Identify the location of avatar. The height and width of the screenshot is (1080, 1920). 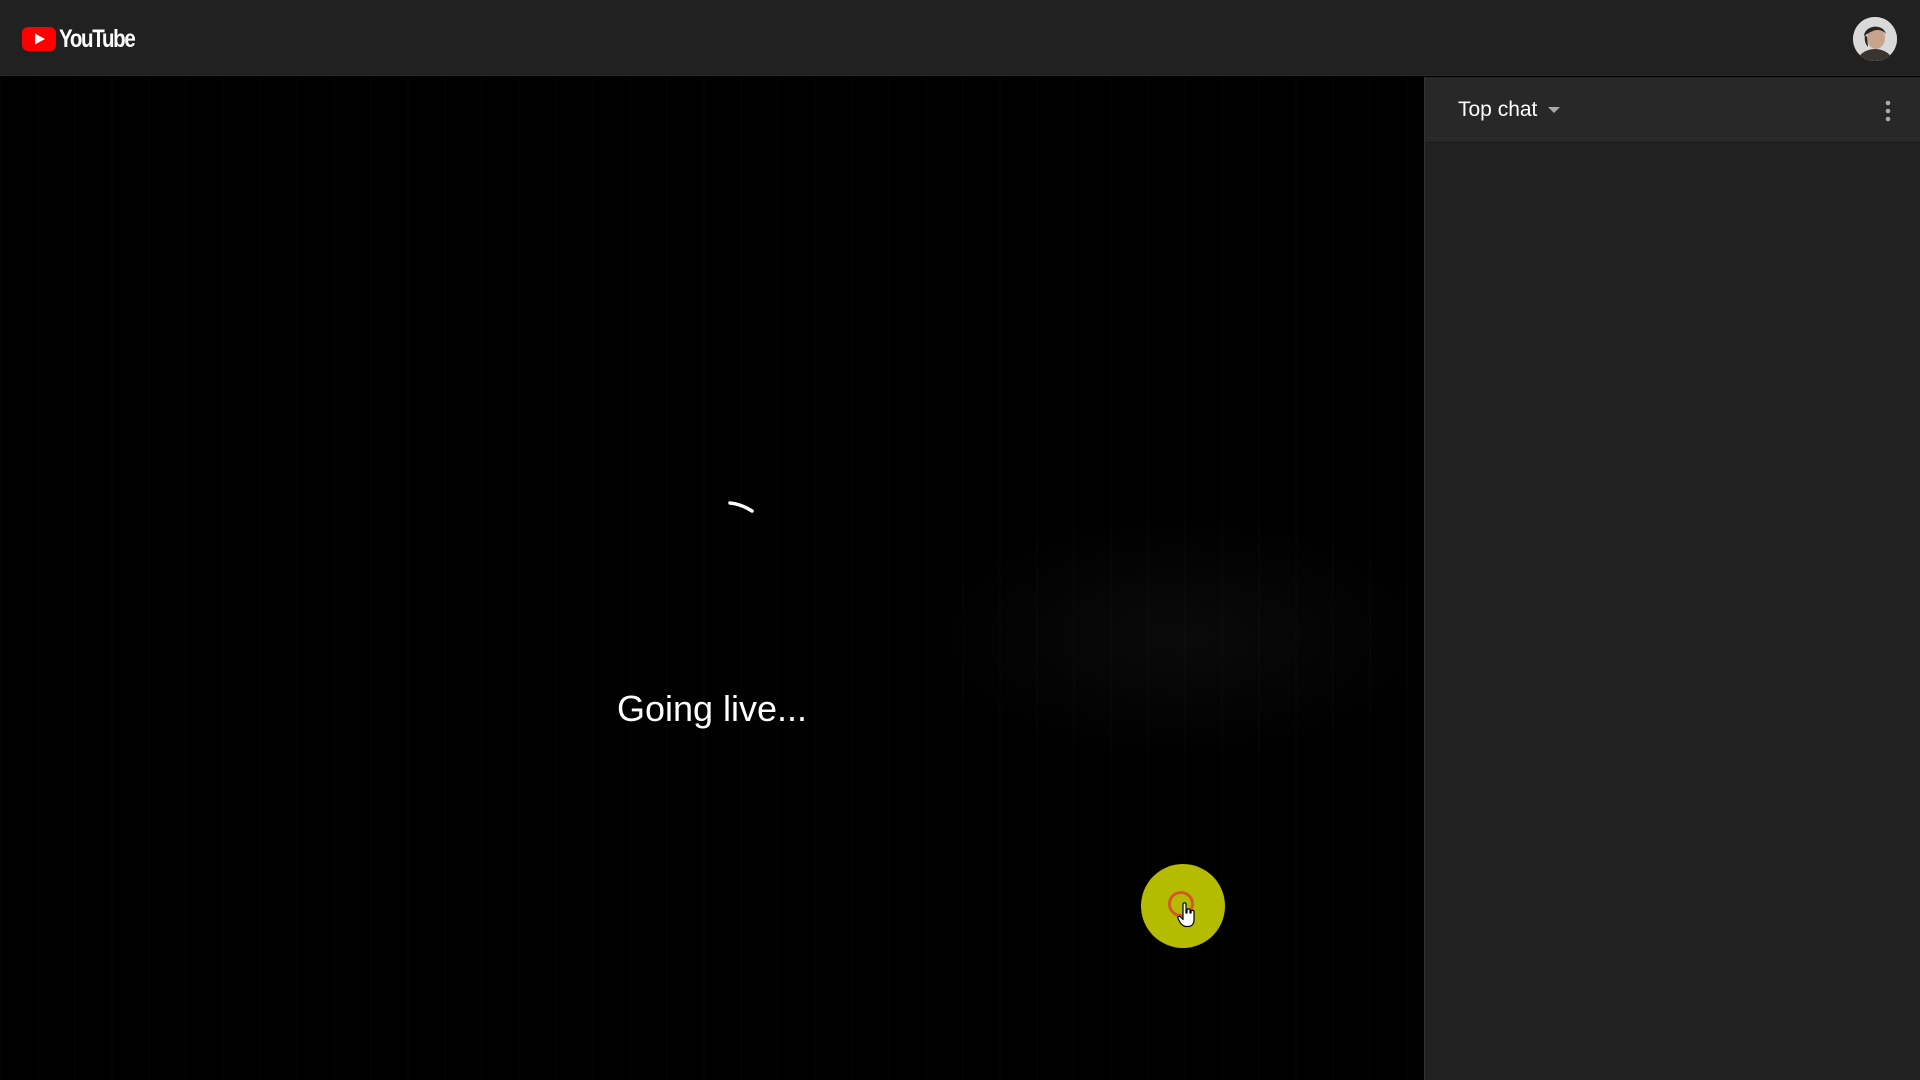
(1875, 39).